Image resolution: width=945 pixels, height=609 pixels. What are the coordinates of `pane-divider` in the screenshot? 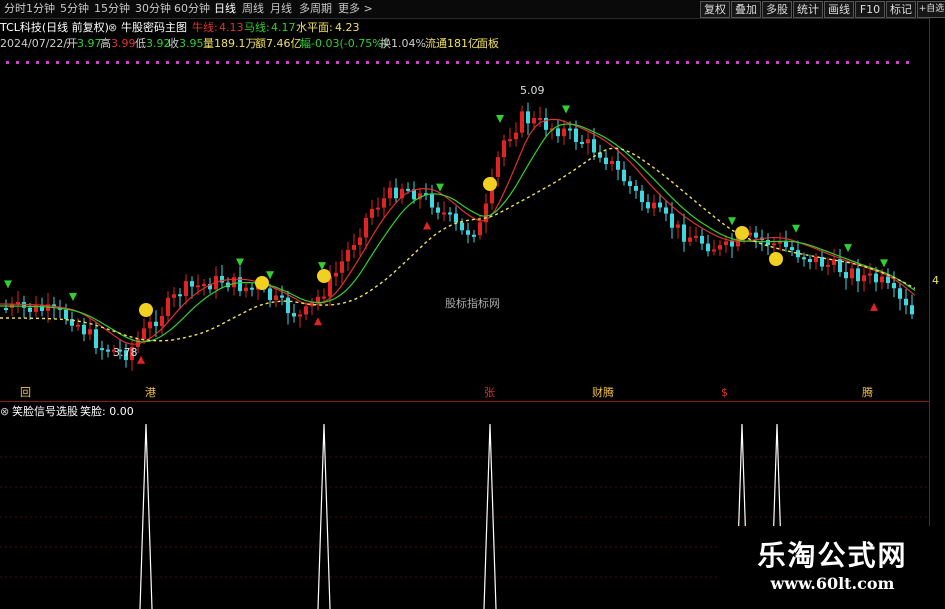 It's located at (465, 401).